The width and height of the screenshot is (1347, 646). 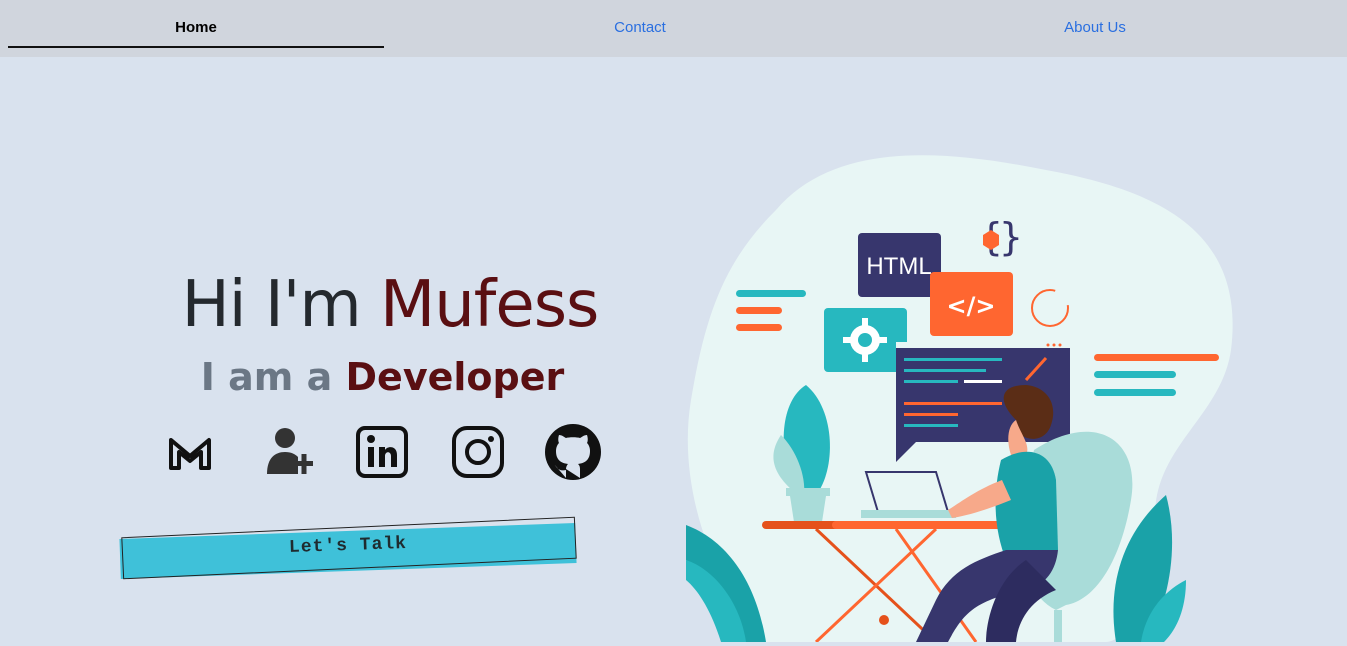 I want to click on hero-title: Hi I'm Mufess, so click(x=390, y=305).